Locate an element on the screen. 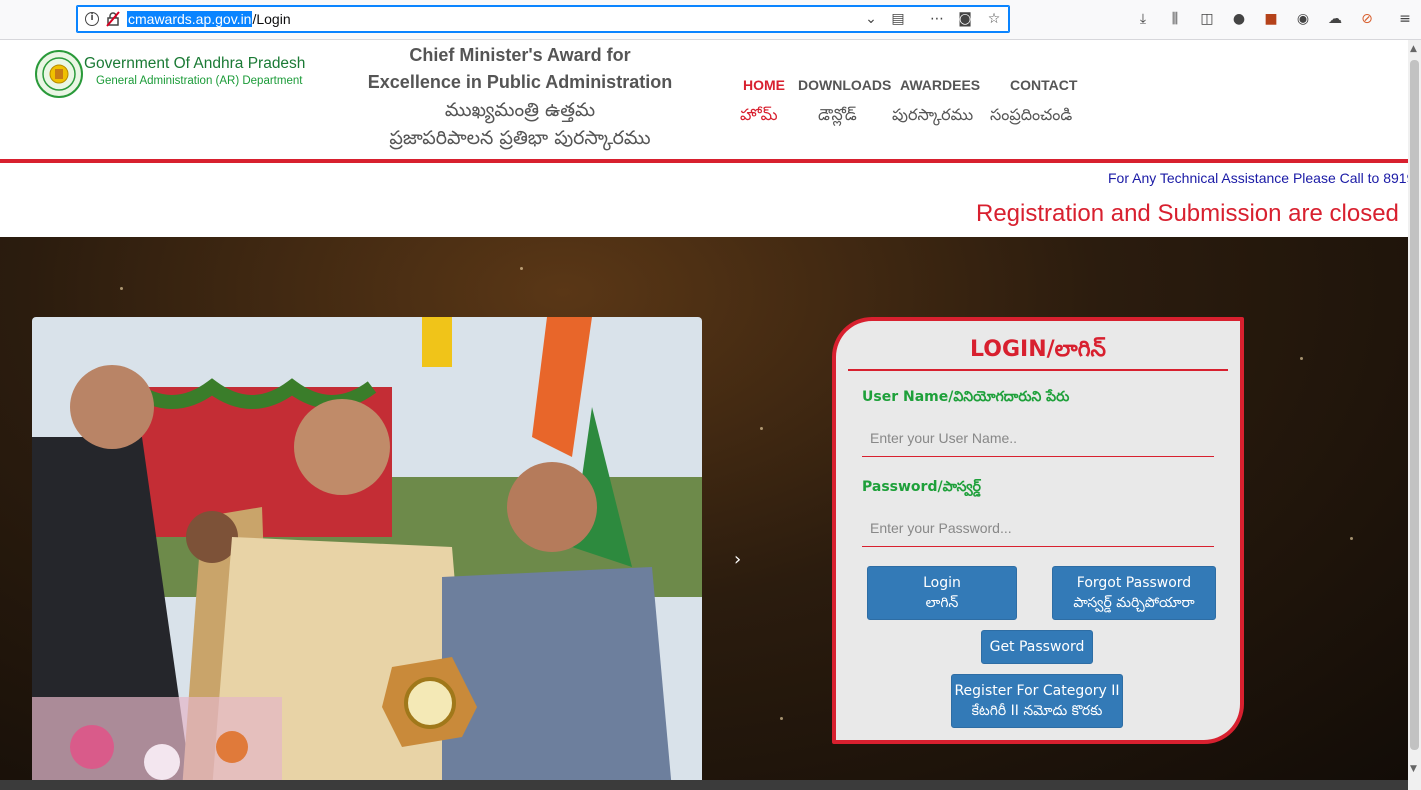 The height and width of the screenshot is (790, 1421). url-text: cmawards.ap.gov.in/Login is located at coordinates (209, 19).